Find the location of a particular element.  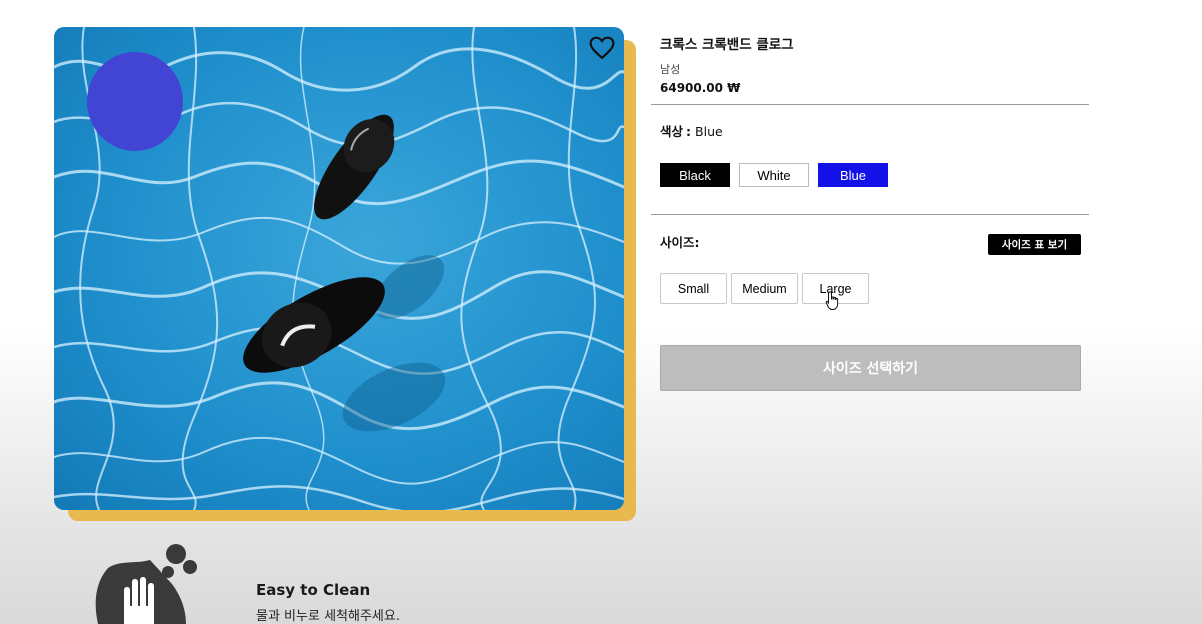

color-option-white: White is located at coordinates (774, 175).